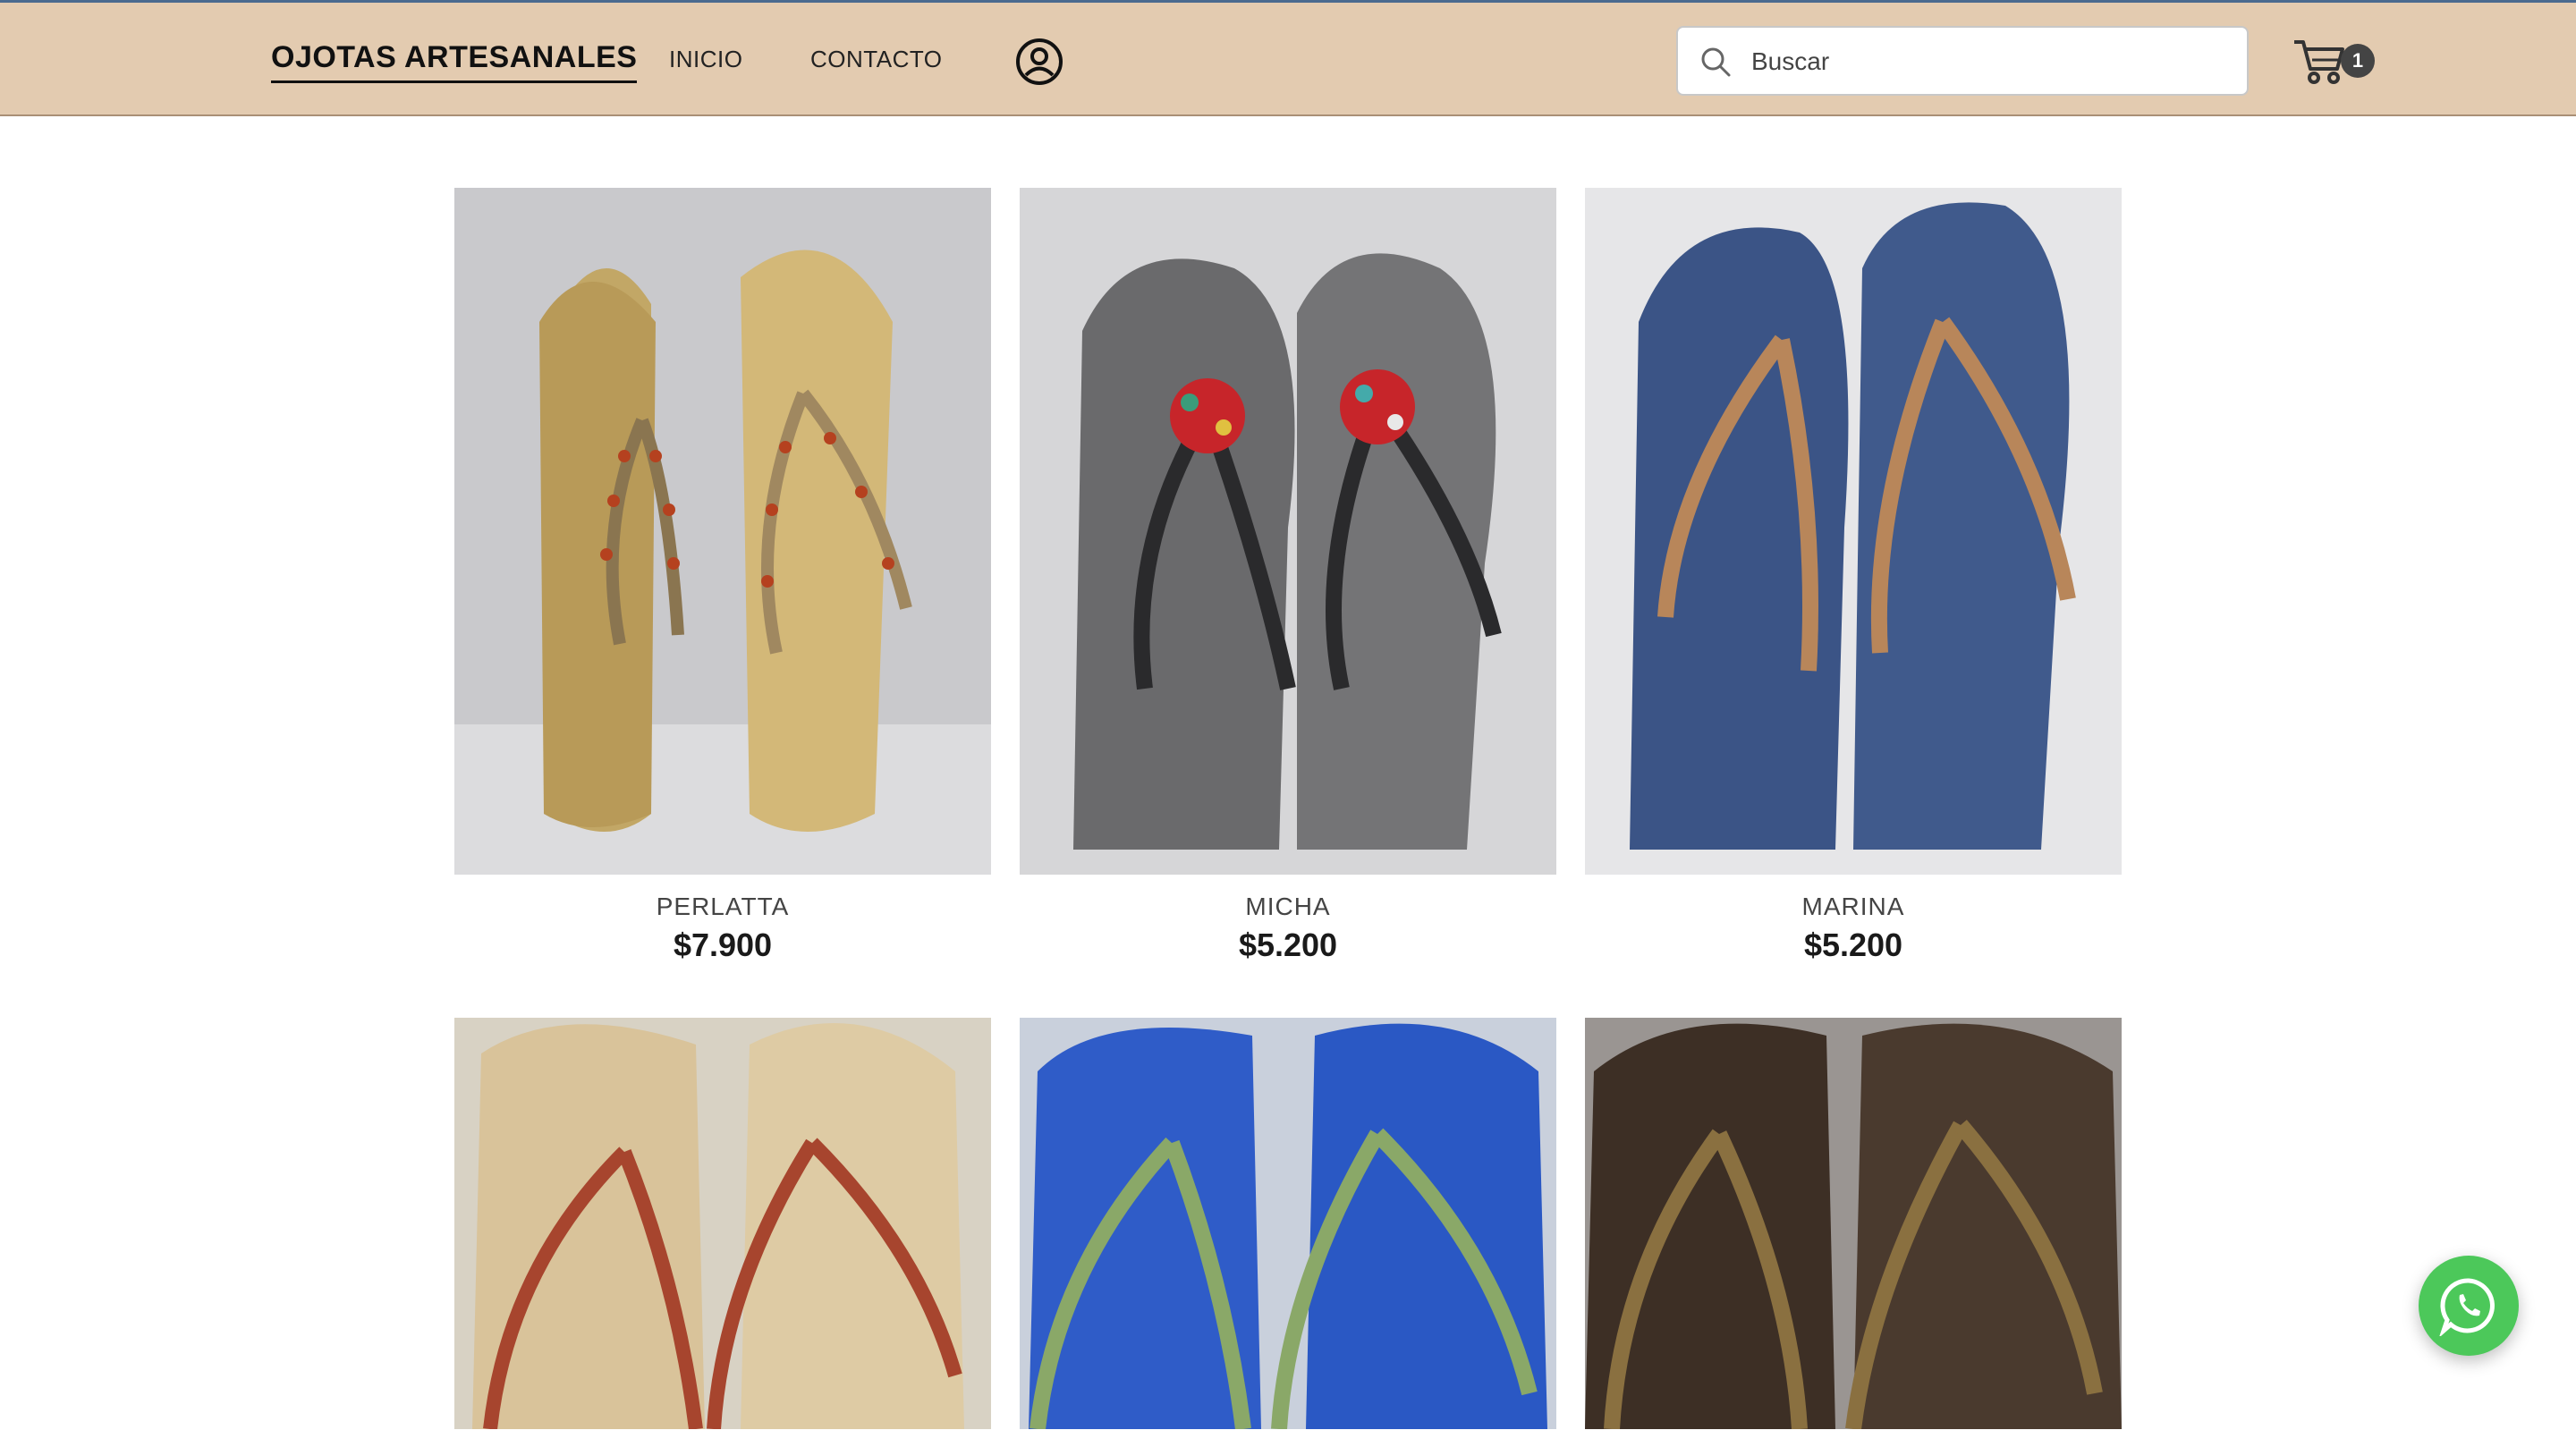  What do you see at coordinates (1288, 58) in the screenshot?
I see `site-header: OJOTAS ARTESANALES INICIO CONTACTO 1` at bounding box center [1288, 58].